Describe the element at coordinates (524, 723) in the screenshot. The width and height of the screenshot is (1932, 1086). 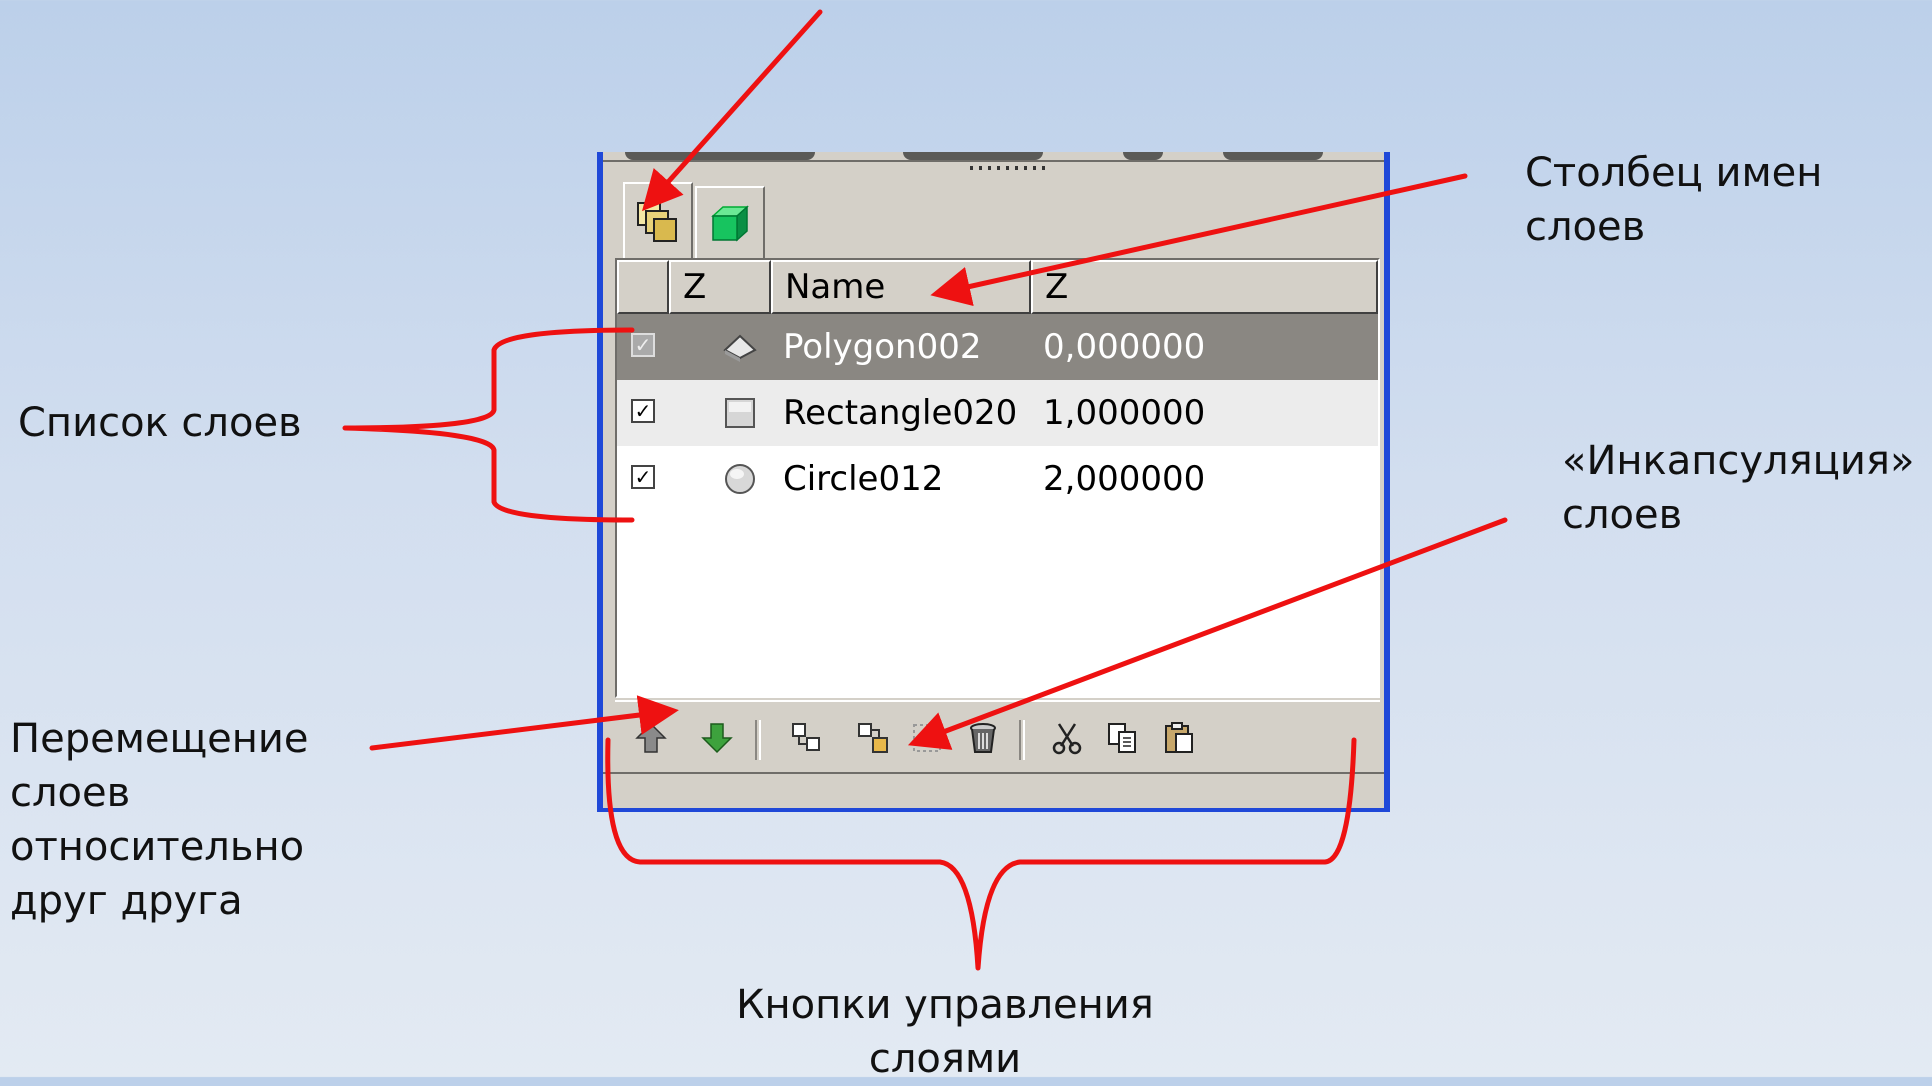
I see `arrow-to-move-buttons` at that location.